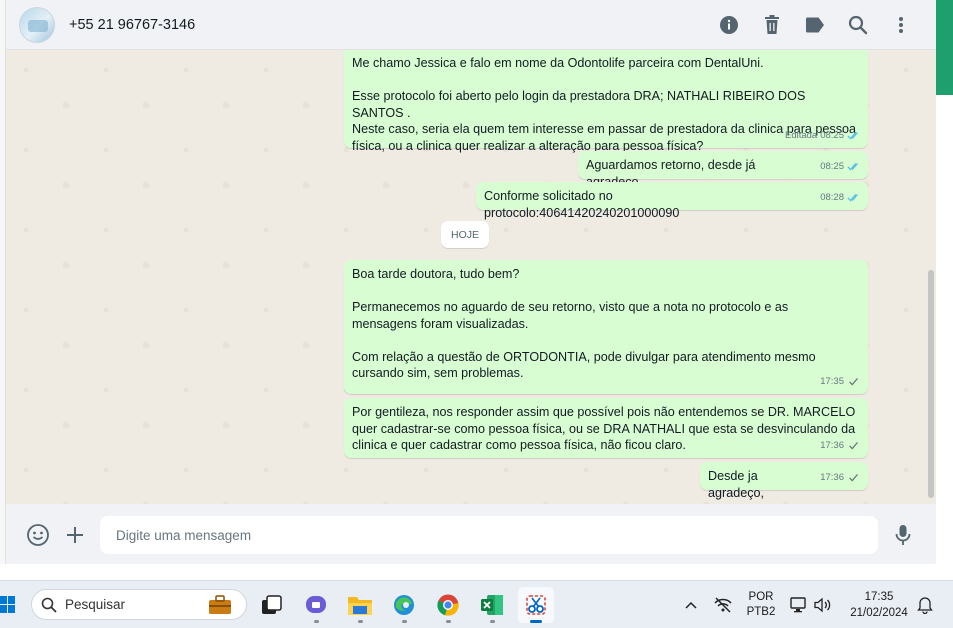 This screenshot has height=628, width=953. What do you see at coordinates (903, 535) in the screenshot?
I see `microphone-icon` at bounding box center [903, 535].